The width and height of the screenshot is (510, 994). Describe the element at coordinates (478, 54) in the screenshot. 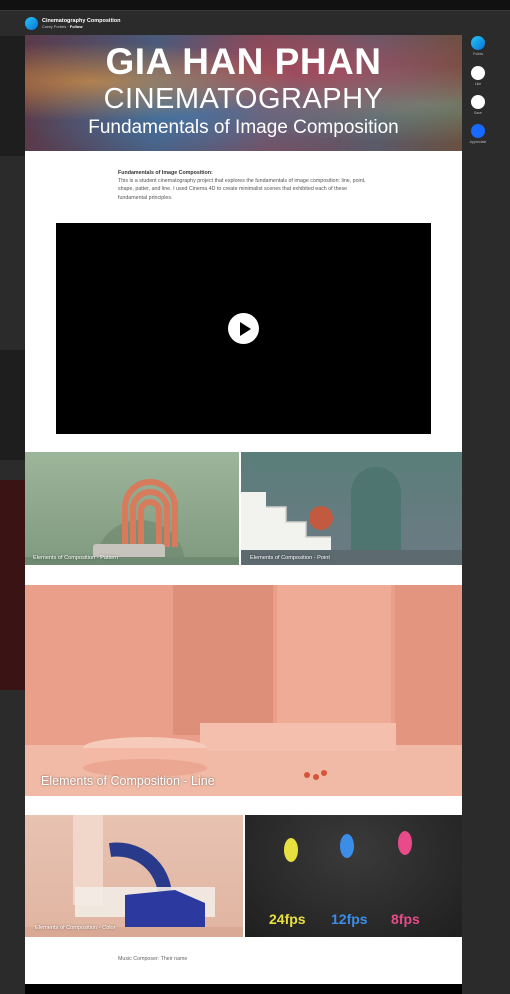

I see `sidebar-label: Follow` at that location.